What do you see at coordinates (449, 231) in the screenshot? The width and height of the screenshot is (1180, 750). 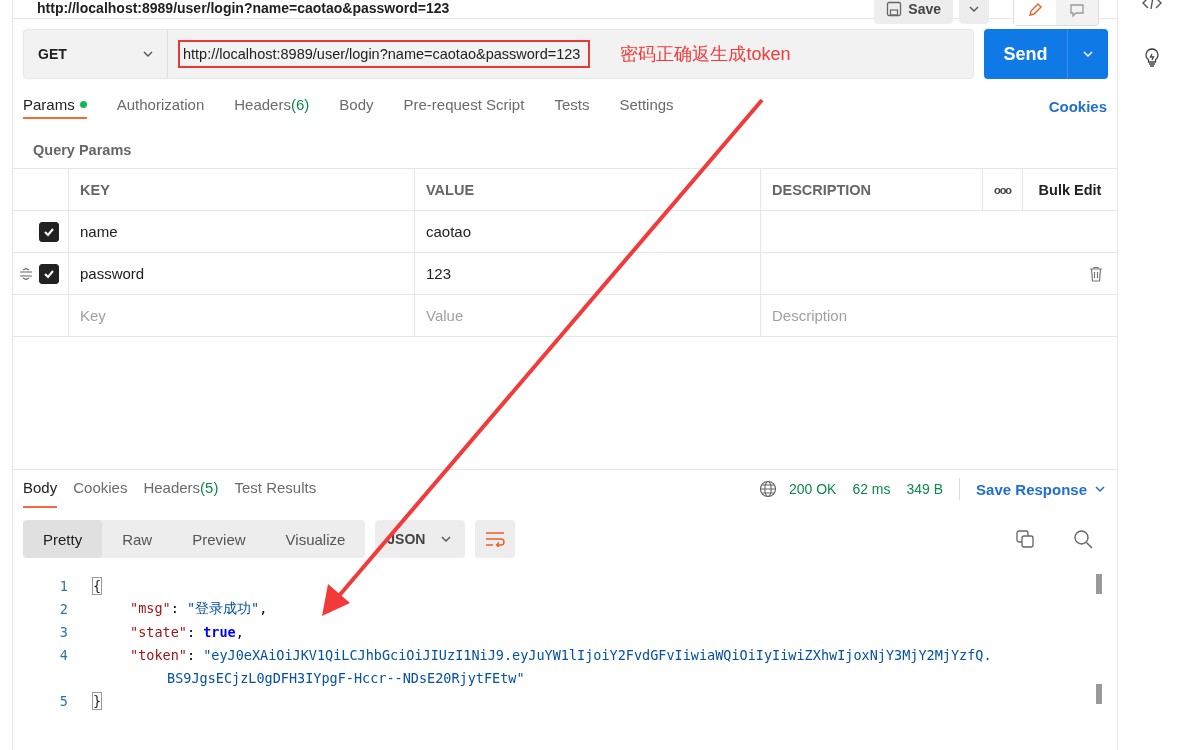 I see `table-cell: caotao` at bounding box center [449, 231].